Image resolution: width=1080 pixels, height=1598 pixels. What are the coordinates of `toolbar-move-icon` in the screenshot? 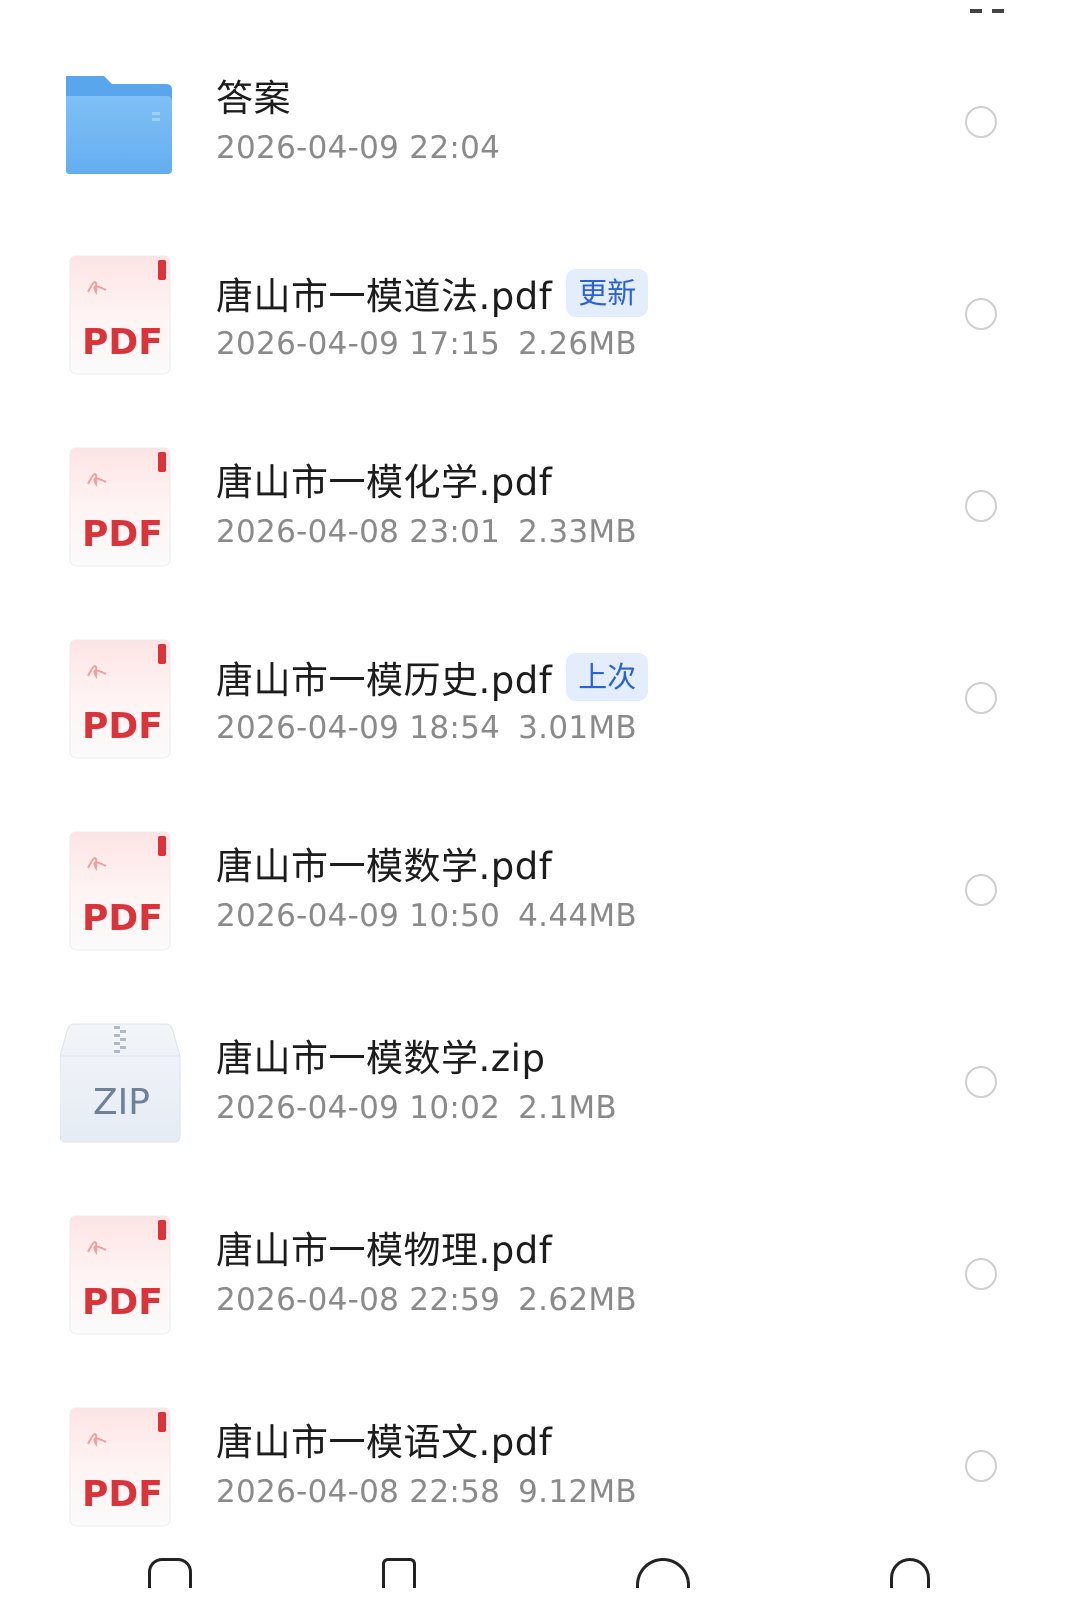 It's located at (663, 1573).